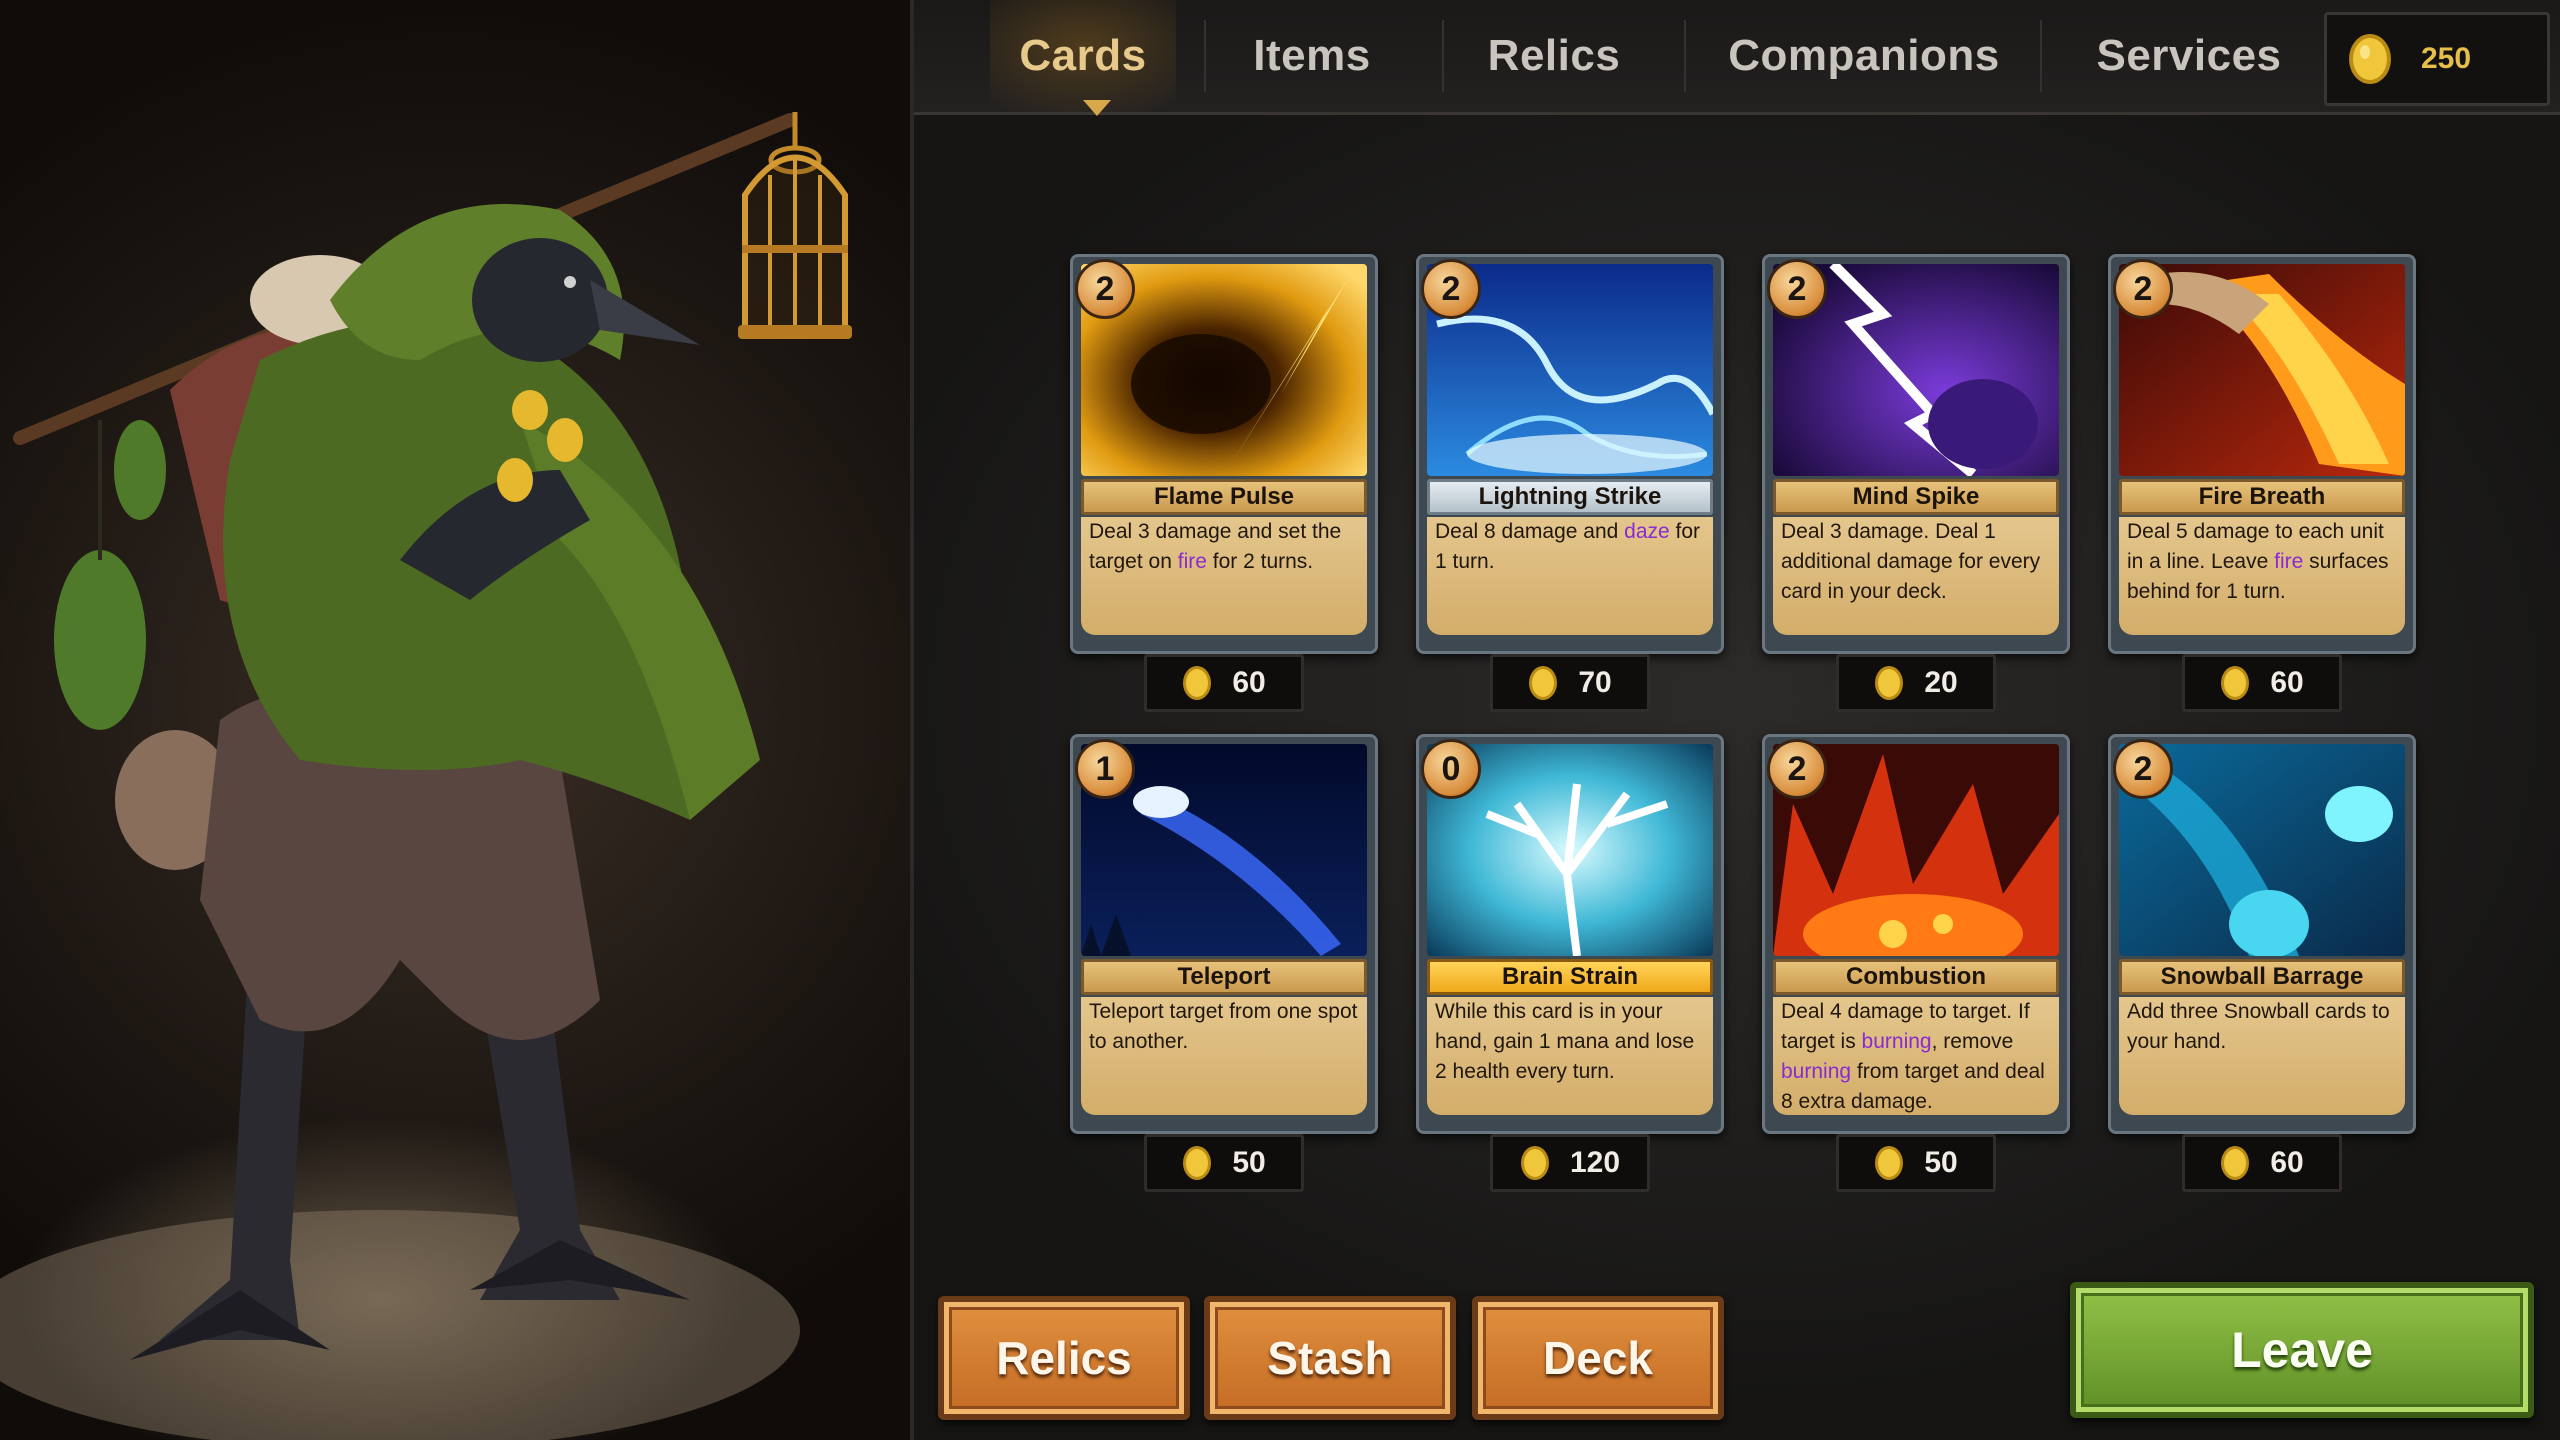 Image resolution: width=2560 pixels, height=1440 pixels. I want to click on card-description: Add three Snowball cards to your hand., so click(2262, 1056).